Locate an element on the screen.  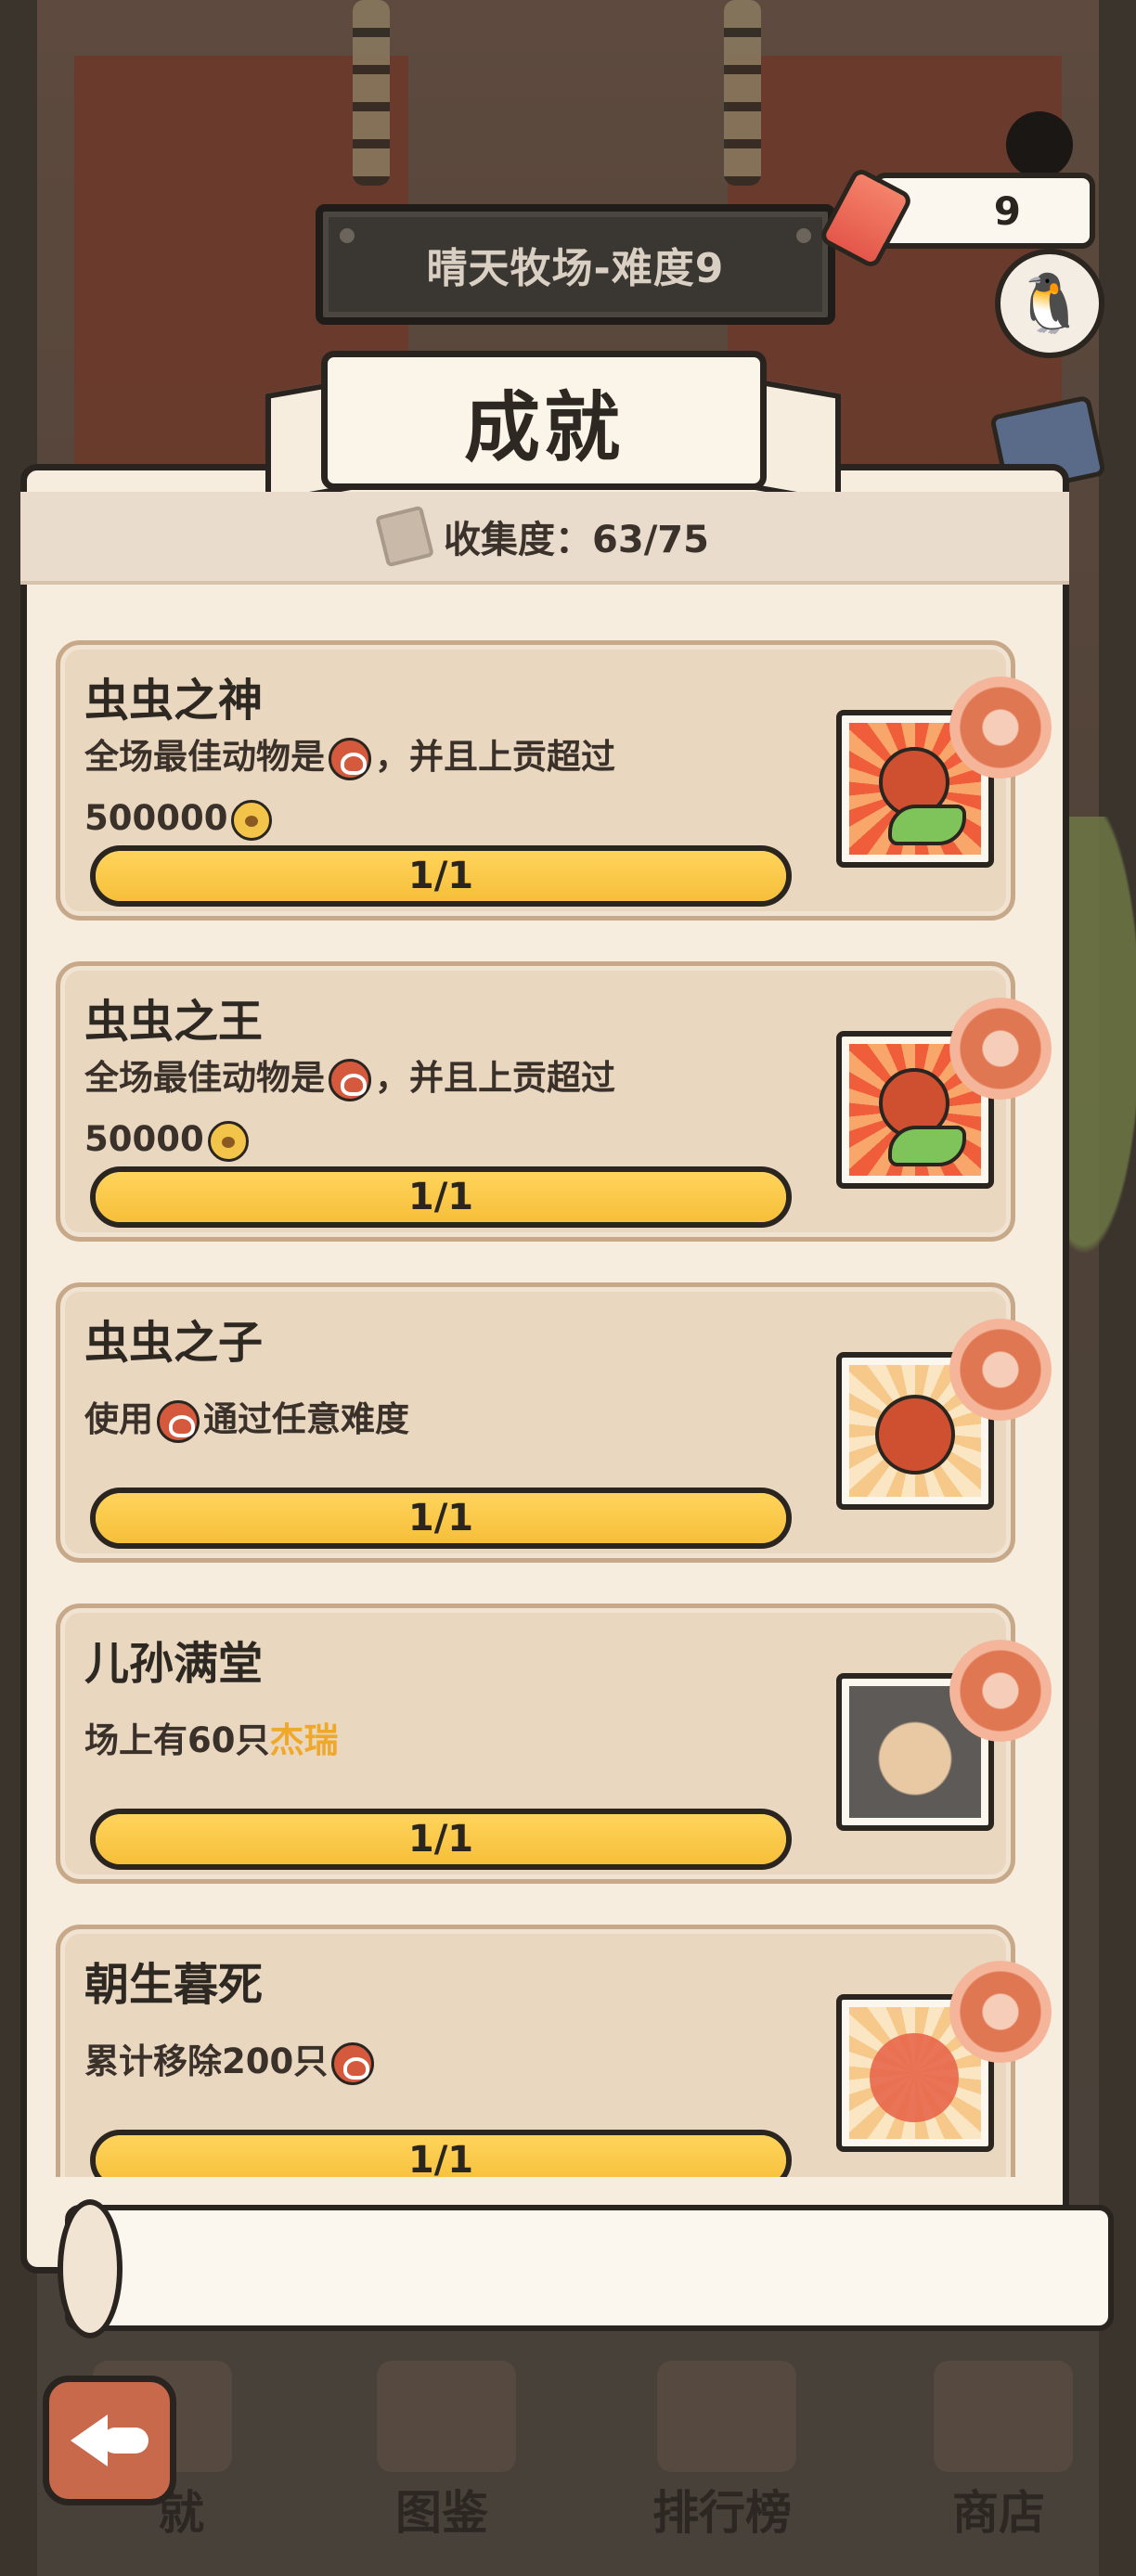
achievement-description: 使用 通过任意难度 is located at coordinates (451, 1419).